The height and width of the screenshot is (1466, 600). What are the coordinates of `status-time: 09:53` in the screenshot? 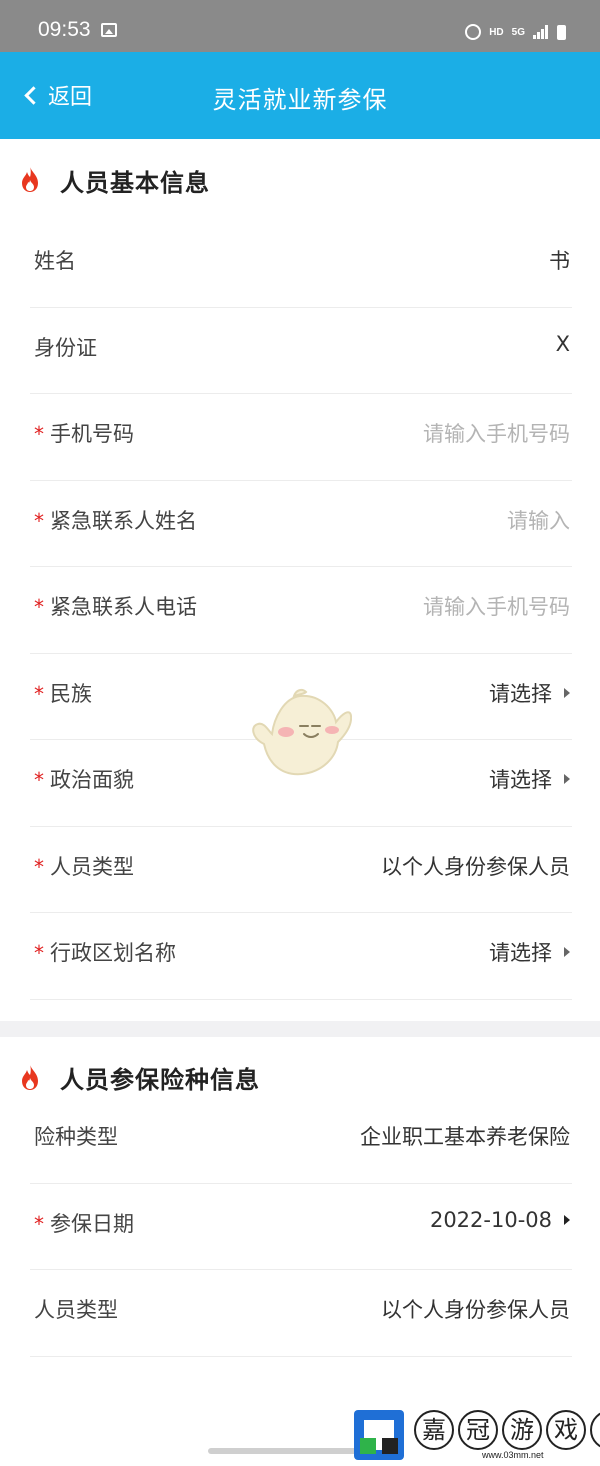 It's located at (64, 29).